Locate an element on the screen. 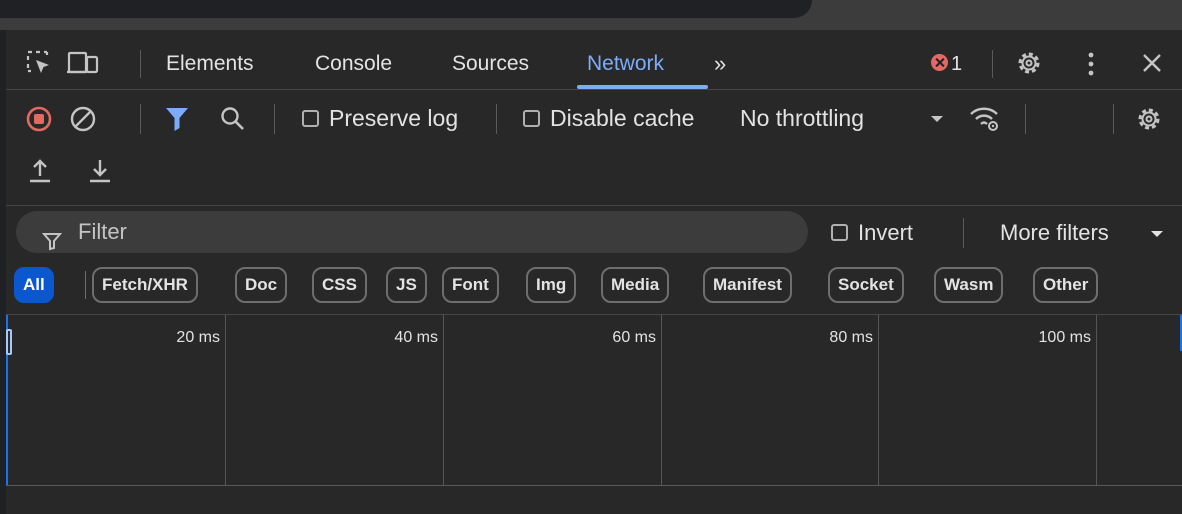 The image size is (1182, 514). timeline-tick-label: 20 ms is located at coordinates (198, 337).